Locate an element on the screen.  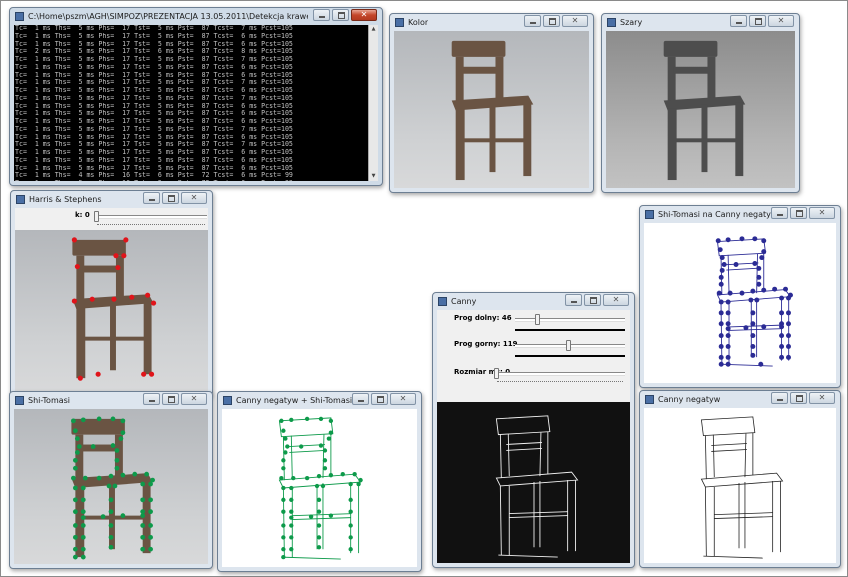
szary-title-bar: Szary ✕ is located at coordinates (700, 22).